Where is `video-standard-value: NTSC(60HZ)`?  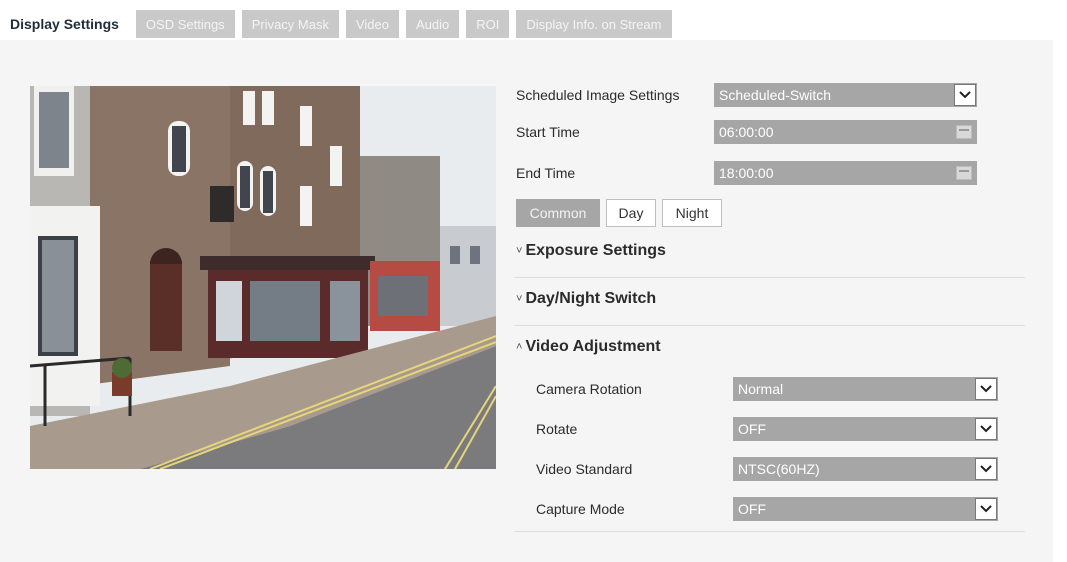
video-standard-value: NTSC(60HZ) is located at coordinates (779, 469).